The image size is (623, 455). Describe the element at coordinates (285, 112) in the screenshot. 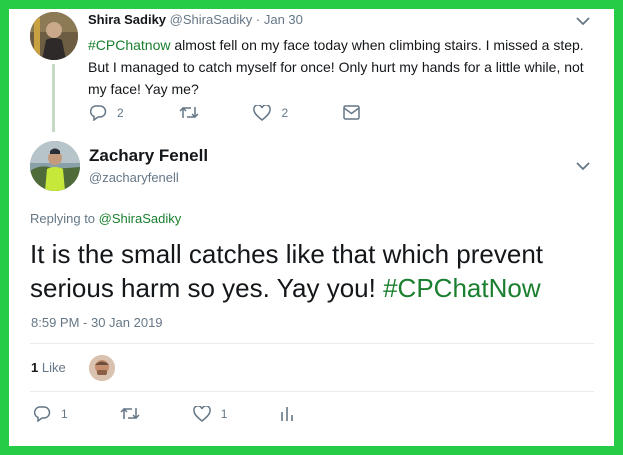

I see `like-count: 2` at that location.